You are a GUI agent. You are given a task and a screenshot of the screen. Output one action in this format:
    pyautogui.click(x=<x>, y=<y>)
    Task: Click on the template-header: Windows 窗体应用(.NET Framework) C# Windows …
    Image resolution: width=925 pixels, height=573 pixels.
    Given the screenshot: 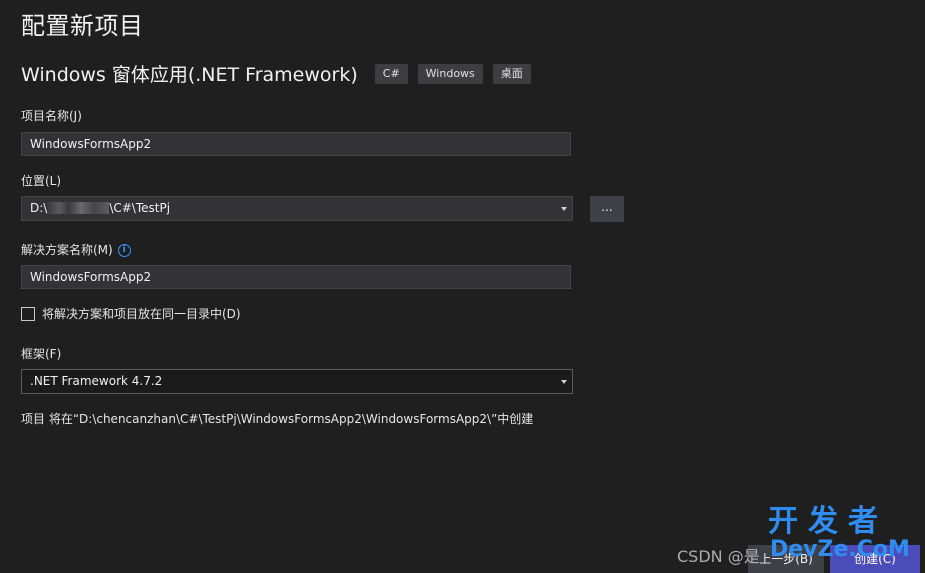 What is the action you would take?
    pyautogui.click(x=281, y=73)
    